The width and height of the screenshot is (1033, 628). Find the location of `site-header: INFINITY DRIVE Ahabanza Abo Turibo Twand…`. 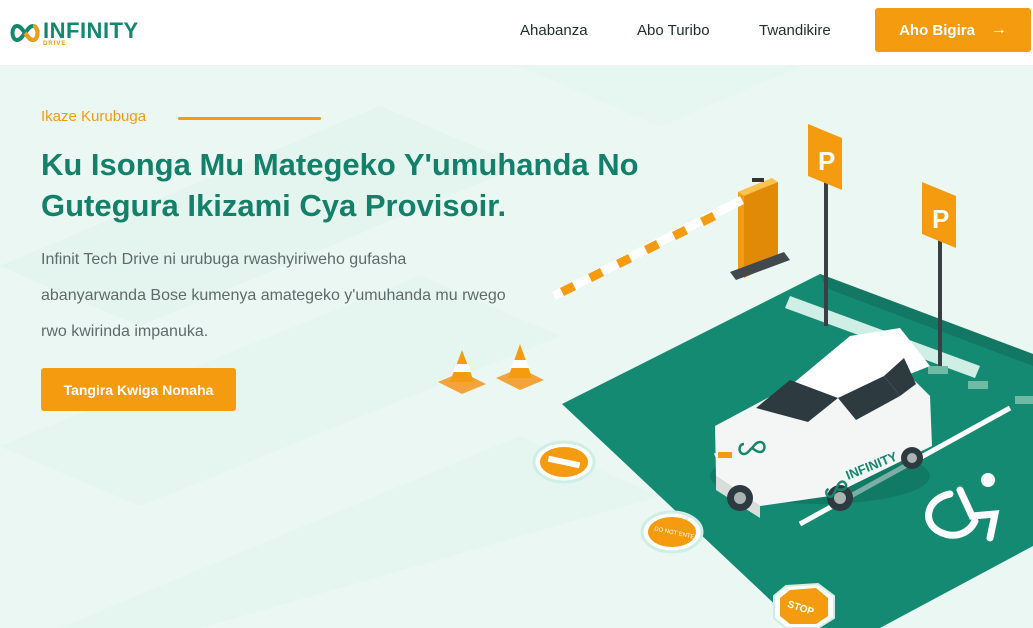

site-header: INFINITY DRIVE Ahabanza Abo Turibo Twand… is located at coordinates (516, 33).